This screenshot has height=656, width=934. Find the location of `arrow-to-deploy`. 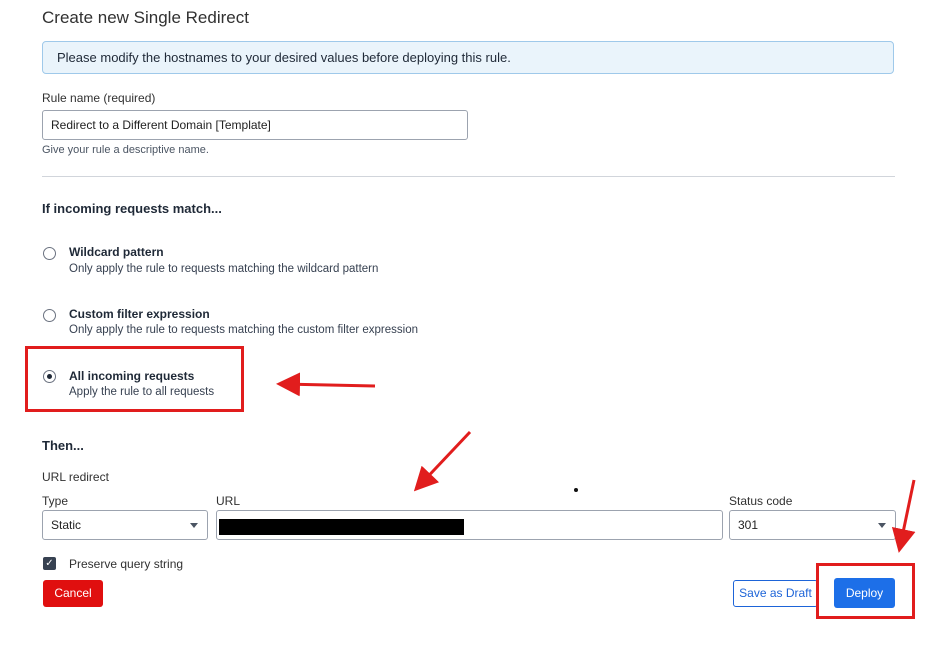

arrow-to-deploy is located at coordinates (903, 516).